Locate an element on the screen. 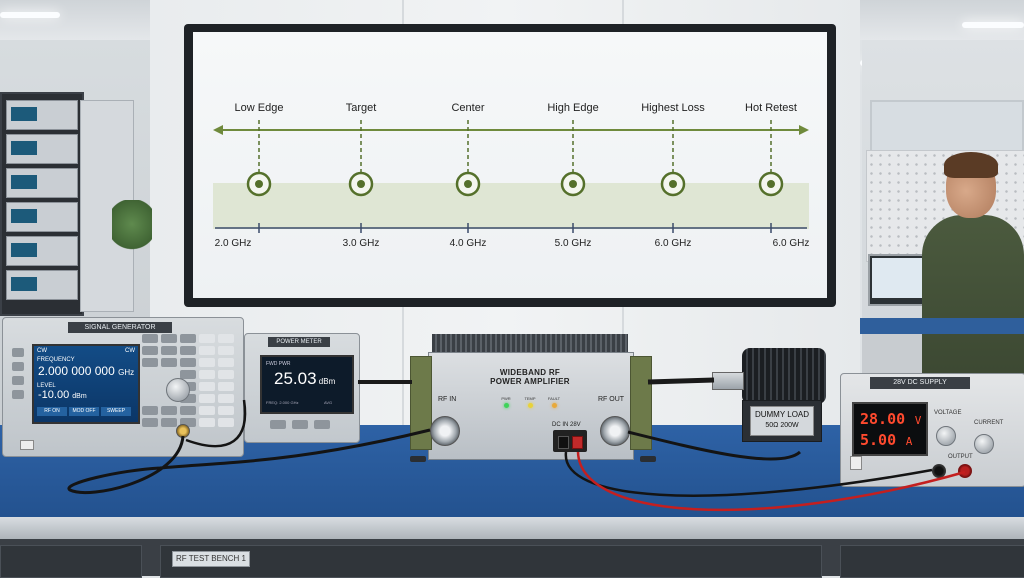  dc-positive-lead is located at coordinates (771, 481).